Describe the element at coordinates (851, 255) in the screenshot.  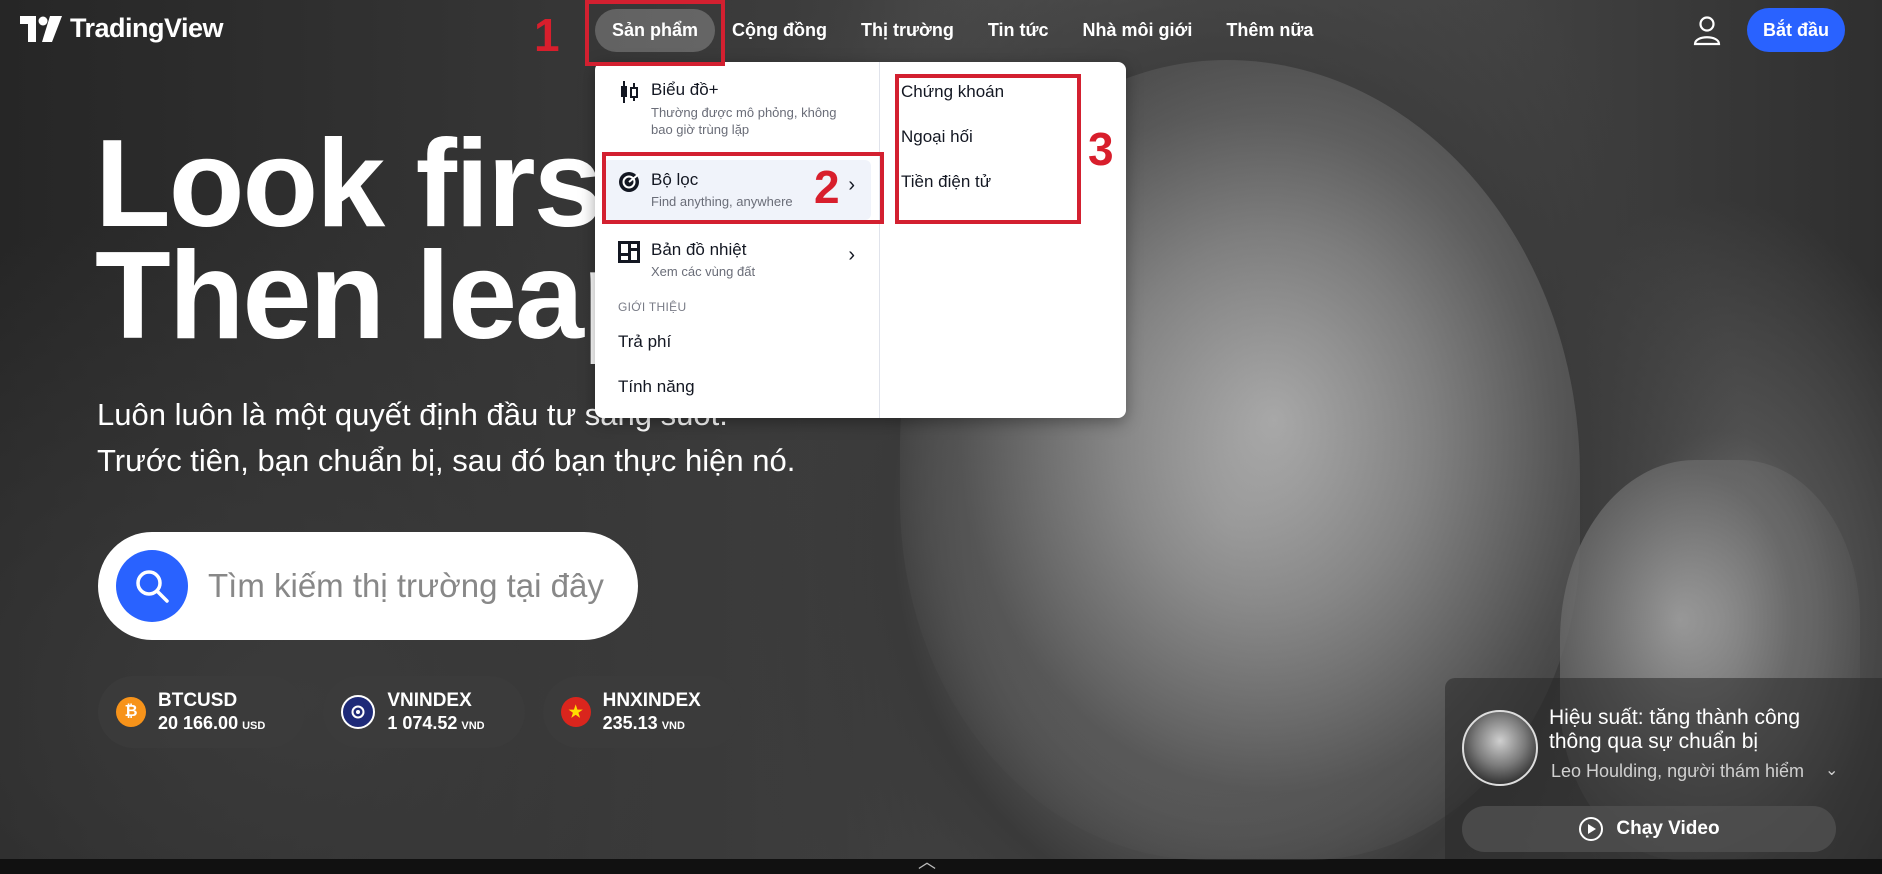
I see `chevron-right-icon: ›` at that location.